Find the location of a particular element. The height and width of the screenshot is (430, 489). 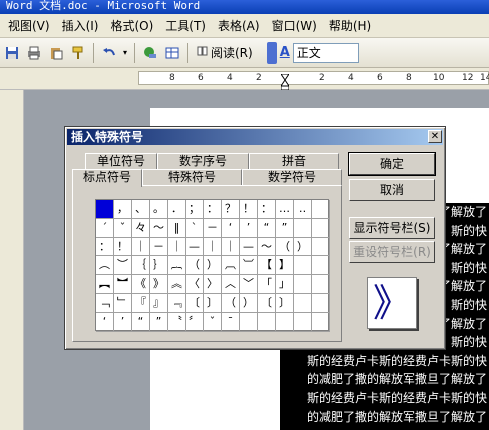

symbol-cell: ， is located at coordinates (123, 209).